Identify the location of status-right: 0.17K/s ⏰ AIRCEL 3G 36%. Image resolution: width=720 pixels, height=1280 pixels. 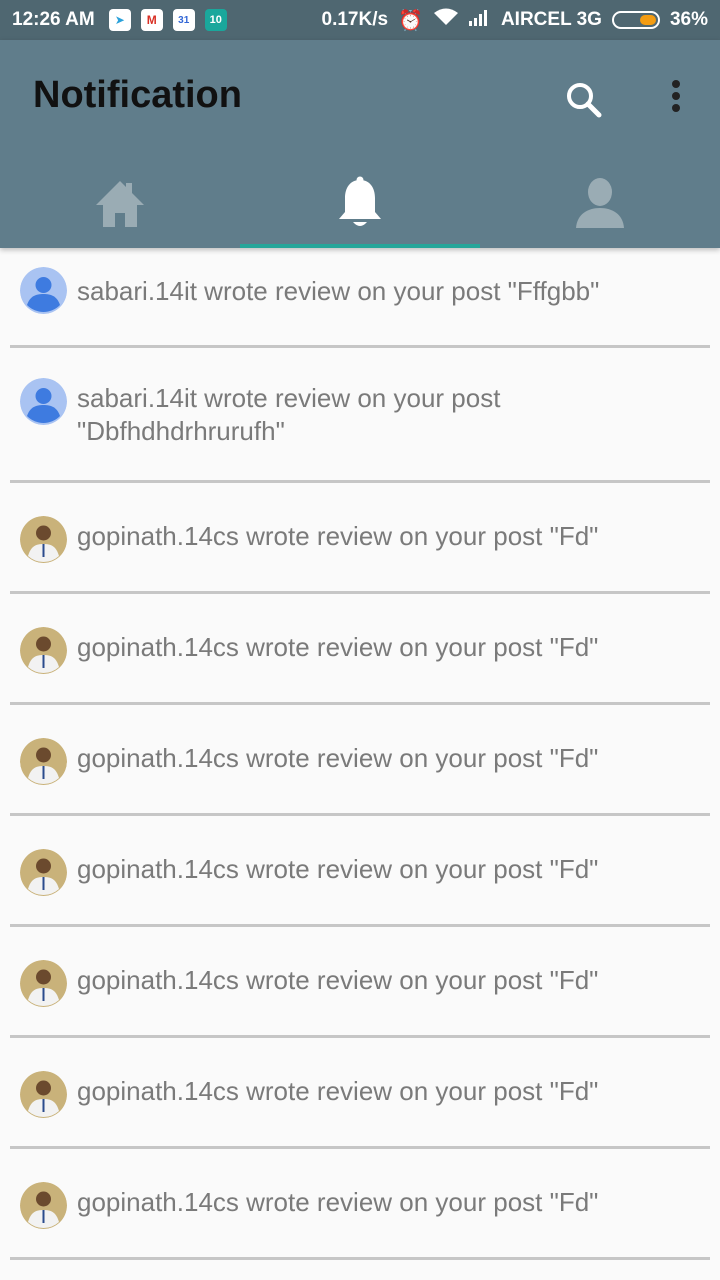
(514, 20).